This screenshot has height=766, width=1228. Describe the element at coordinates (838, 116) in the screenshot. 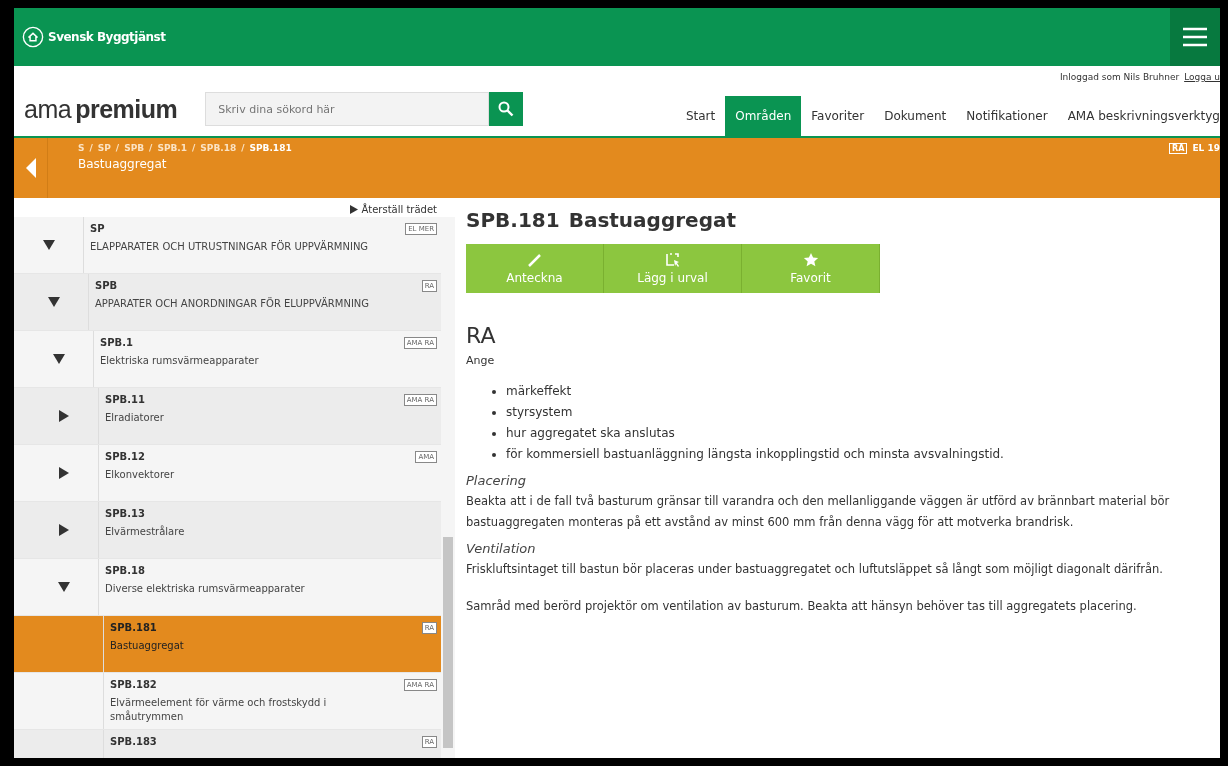

I see `nav-tab: Favoriter` at that location.